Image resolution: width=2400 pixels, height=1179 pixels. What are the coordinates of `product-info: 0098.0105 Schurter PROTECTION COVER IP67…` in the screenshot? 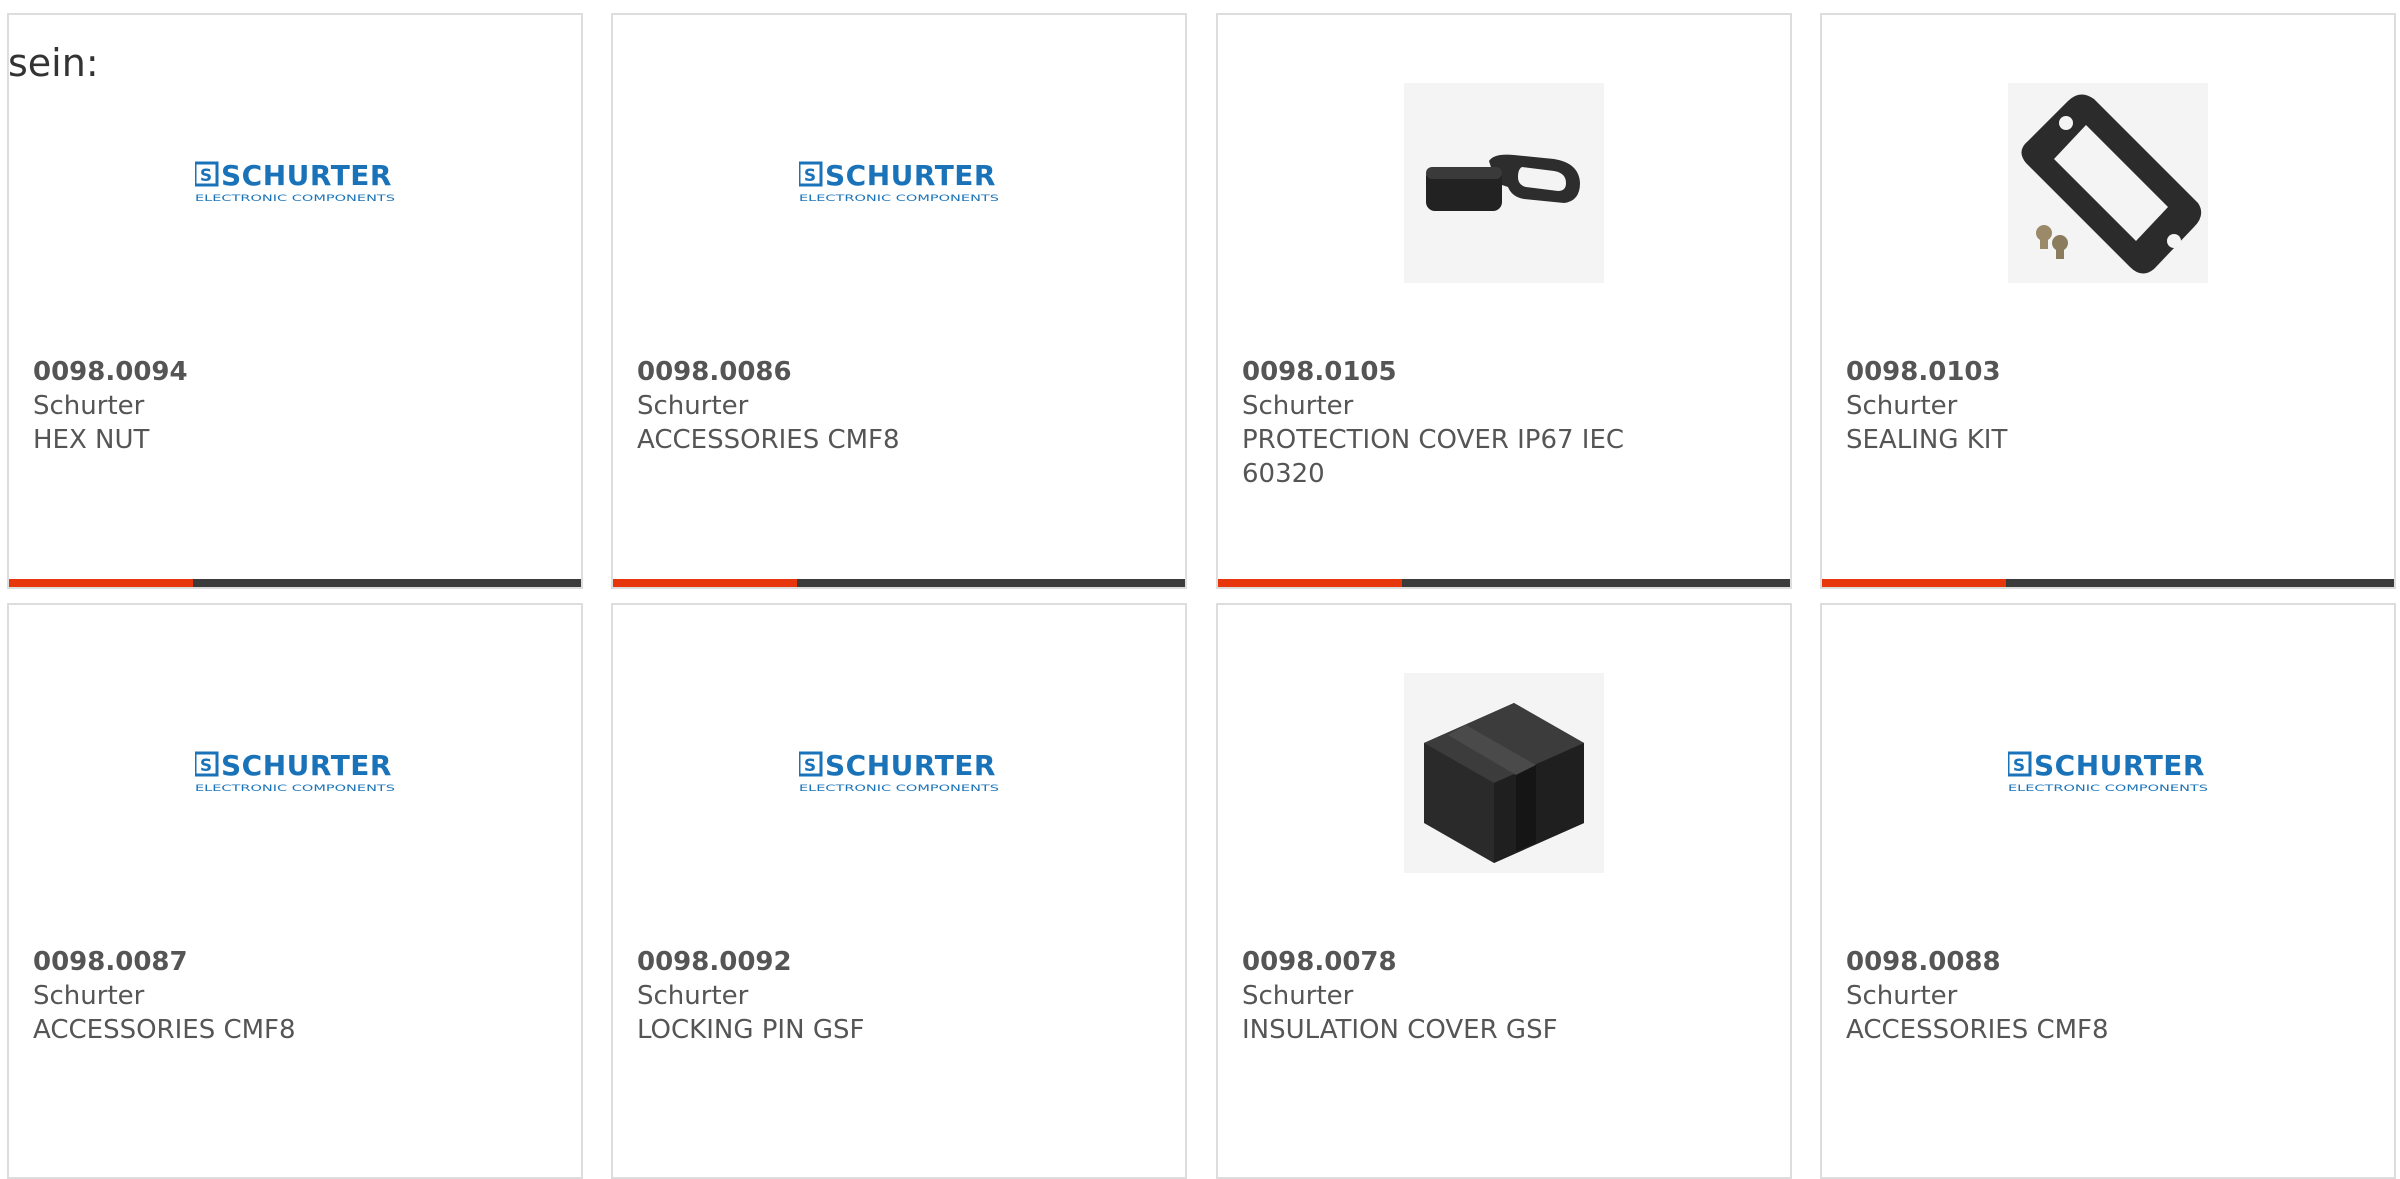 It's located at (1504, 423).